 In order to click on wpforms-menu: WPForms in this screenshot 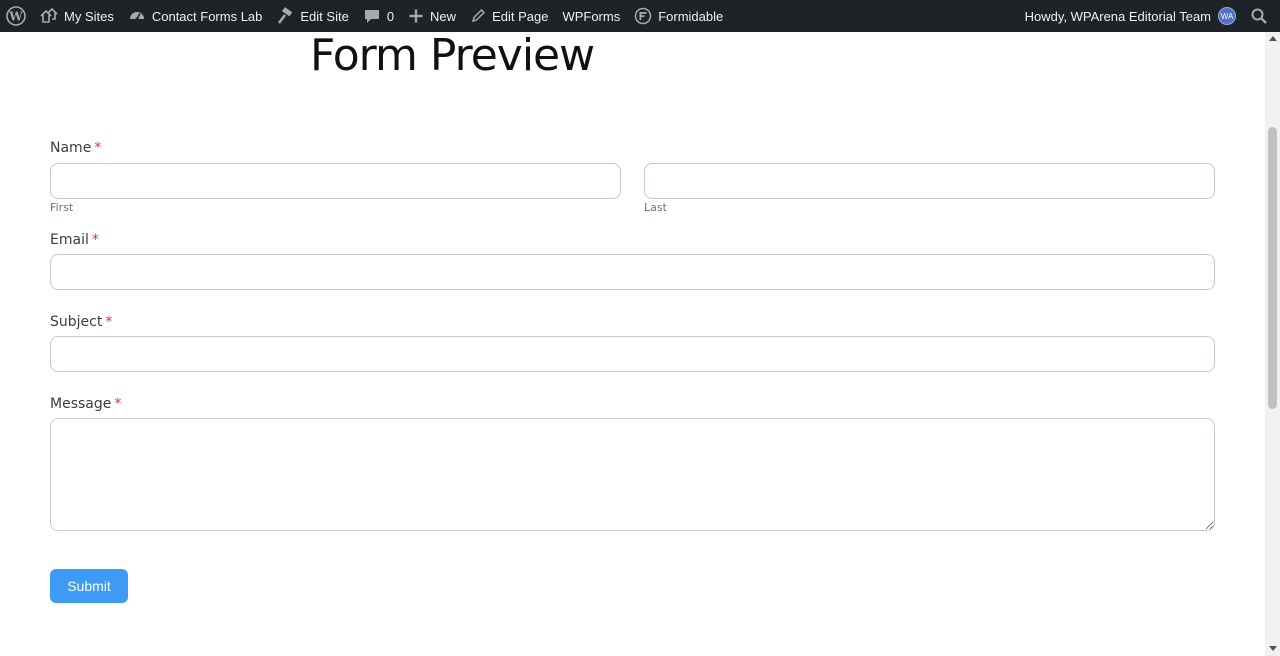, I will do `click(591, 16)`.